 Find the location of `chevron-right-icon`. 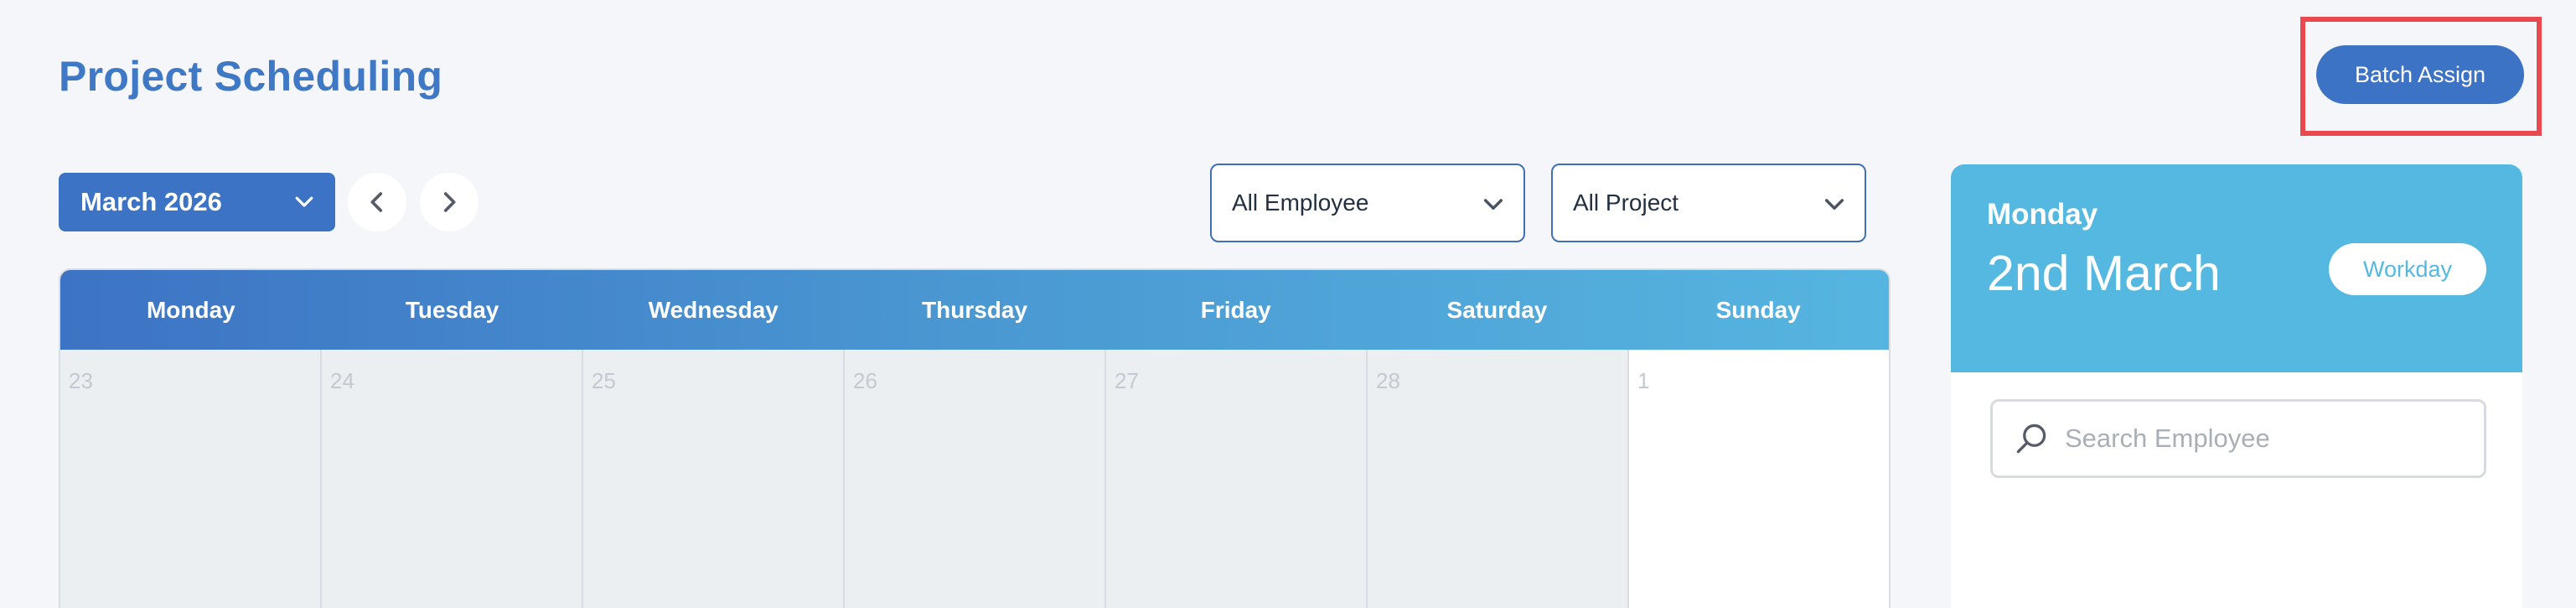

chevron-right-icon is located at coordinates (449, 202).